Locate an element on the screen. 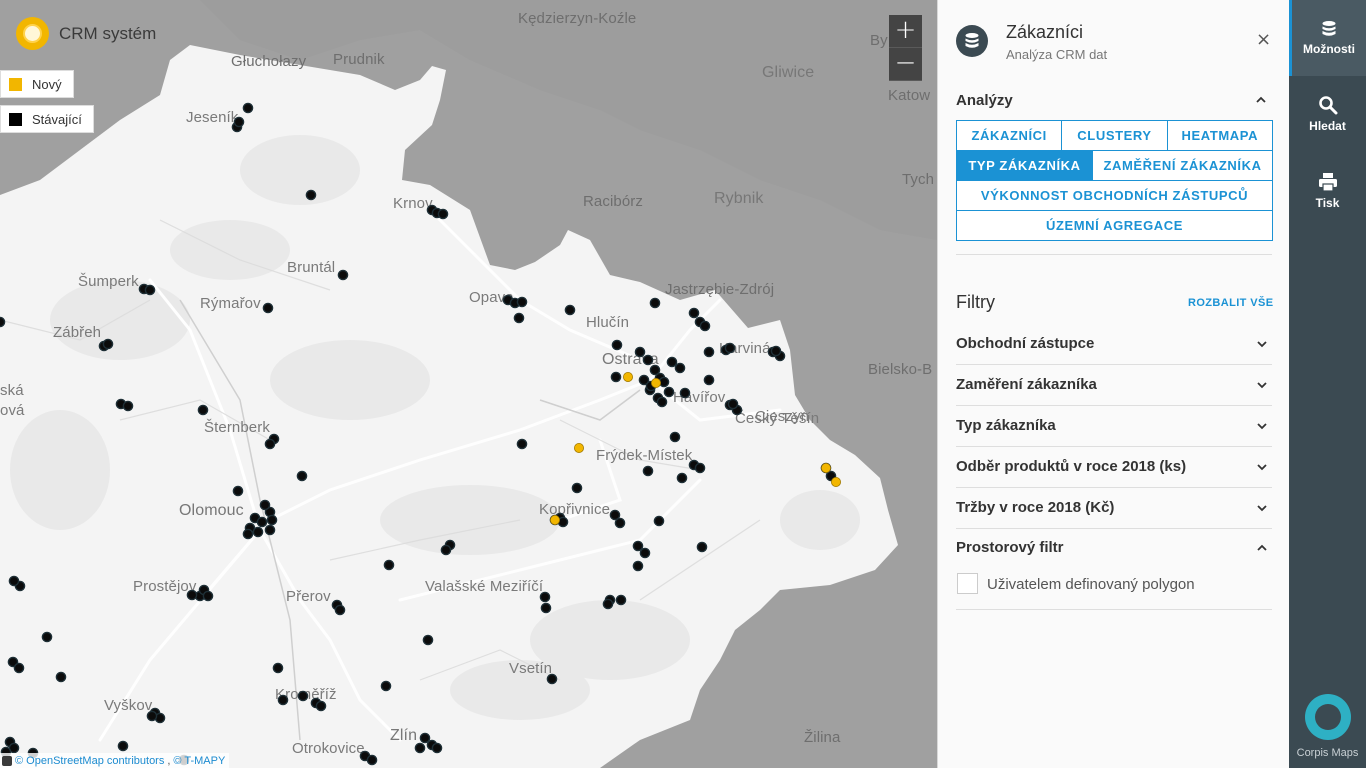  sidebar-item-tisk: Tisk is located at coordinates (1327, 191).